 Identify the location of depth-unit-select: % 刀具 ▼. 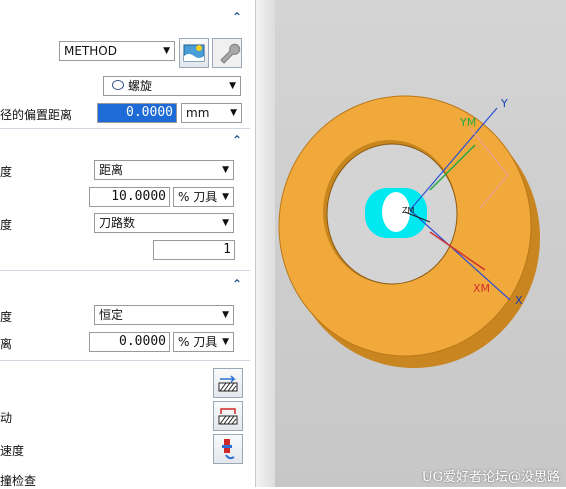
(203, 342).